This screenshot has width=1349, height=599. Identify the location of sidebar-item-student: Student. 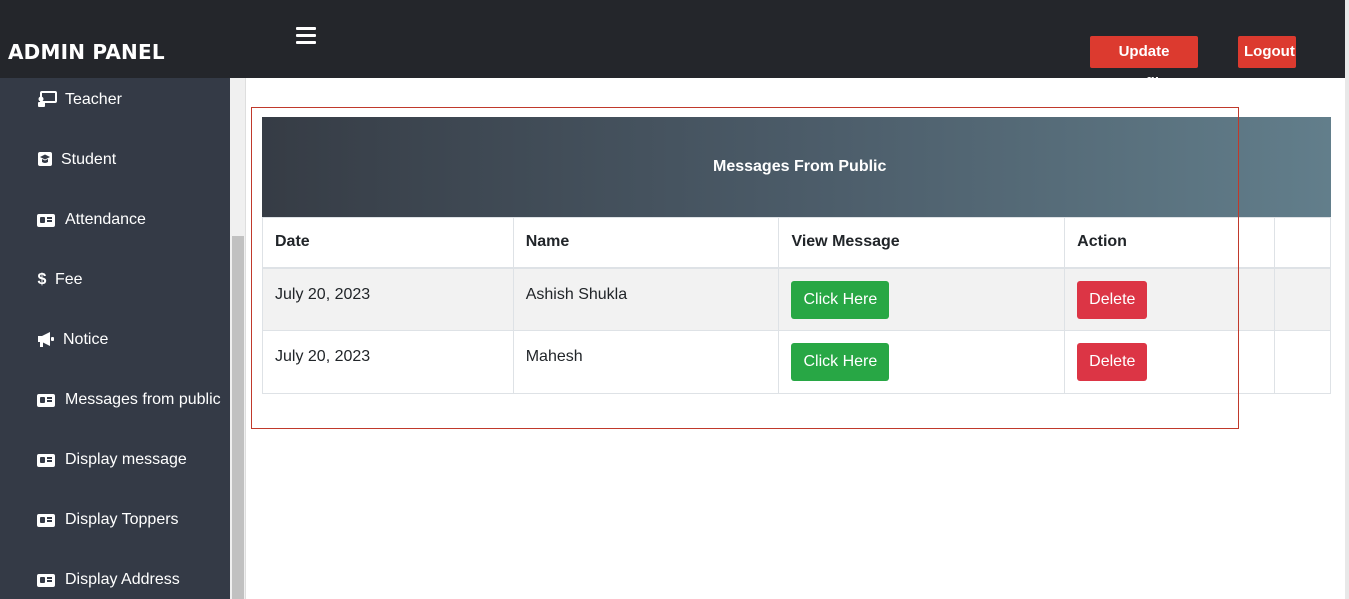
(76, 160).